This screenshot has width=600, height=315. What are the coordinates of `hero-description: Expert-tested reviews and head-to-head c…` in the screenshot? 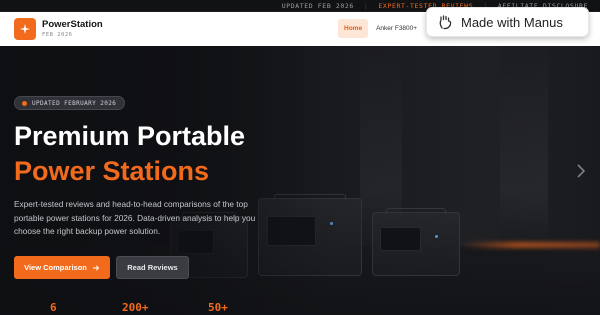 It's located at (135, 218).